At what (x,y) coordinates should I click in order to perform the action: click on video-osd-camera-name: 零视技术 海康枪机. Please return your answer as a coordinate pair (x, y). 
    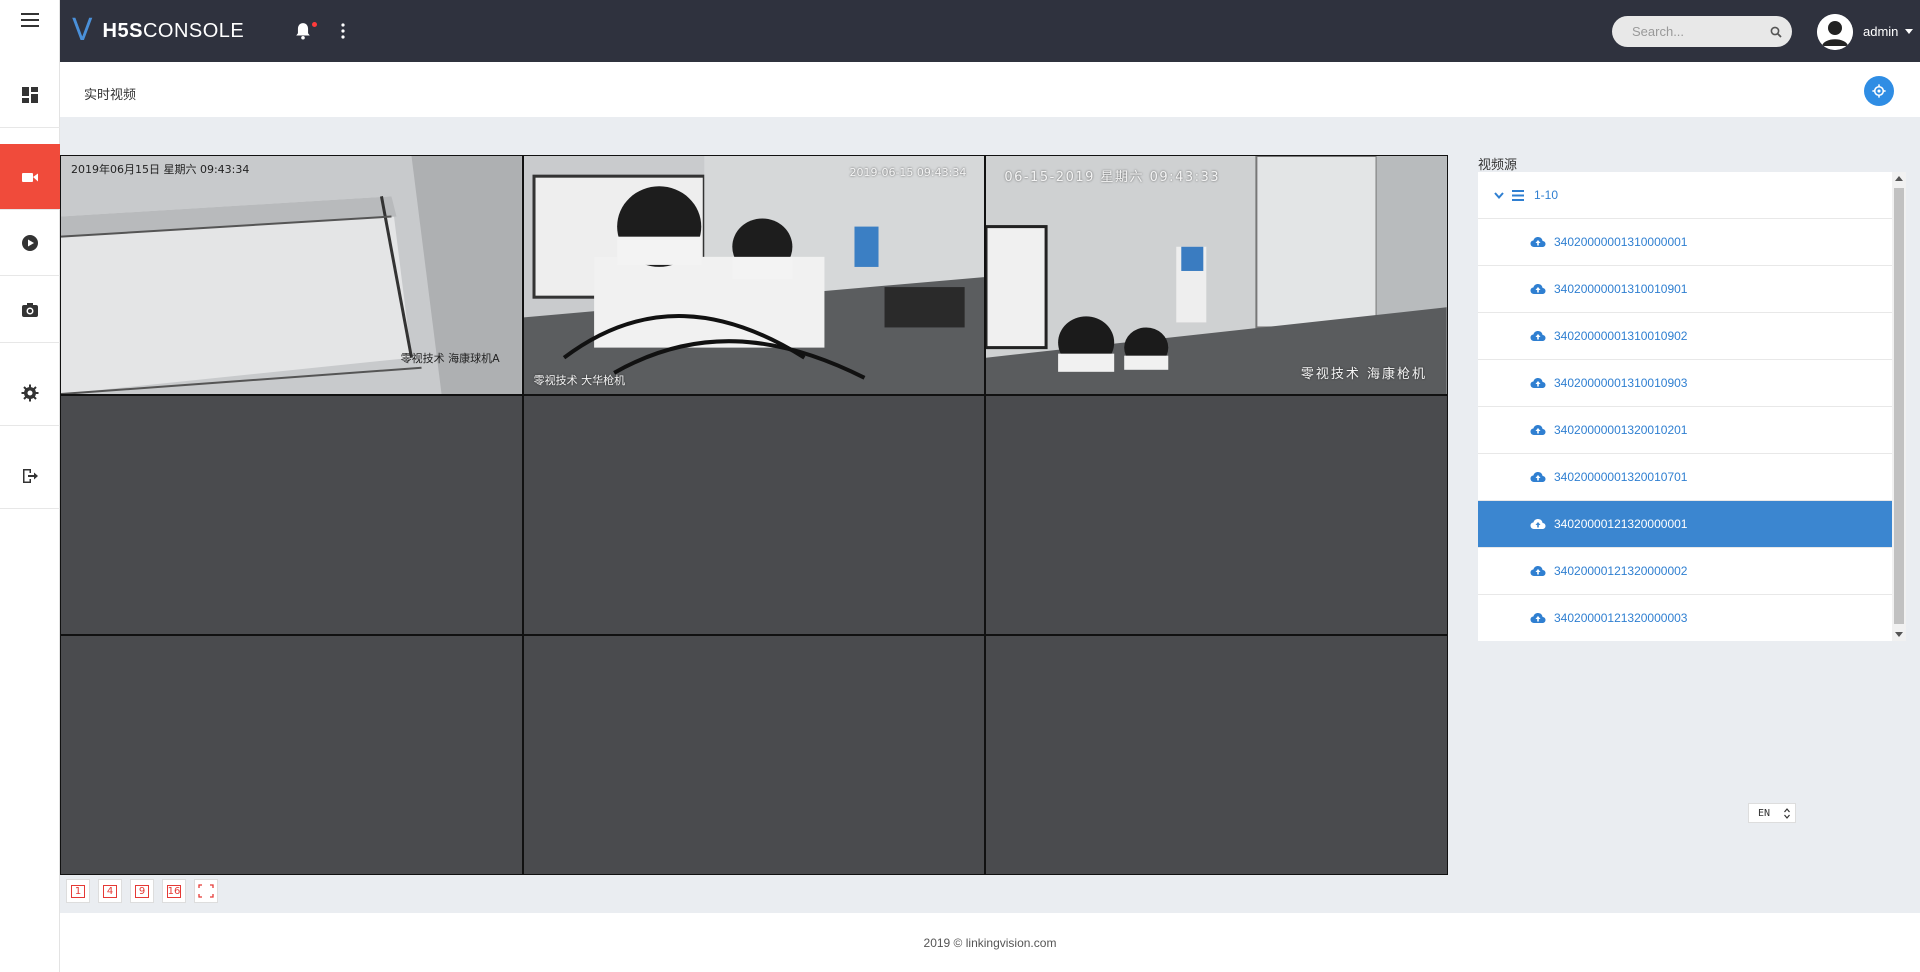
    Looking at the image, I should click on (1363, 374).